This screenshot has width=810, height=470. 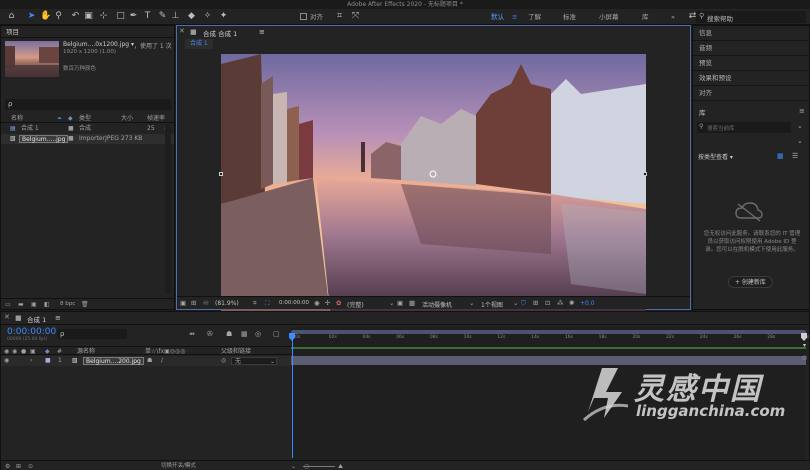 What do you see at coordinates (780, 156) in the screenshot?
I see `grid-view-icon: ▦` at bounding box center [780, 156].